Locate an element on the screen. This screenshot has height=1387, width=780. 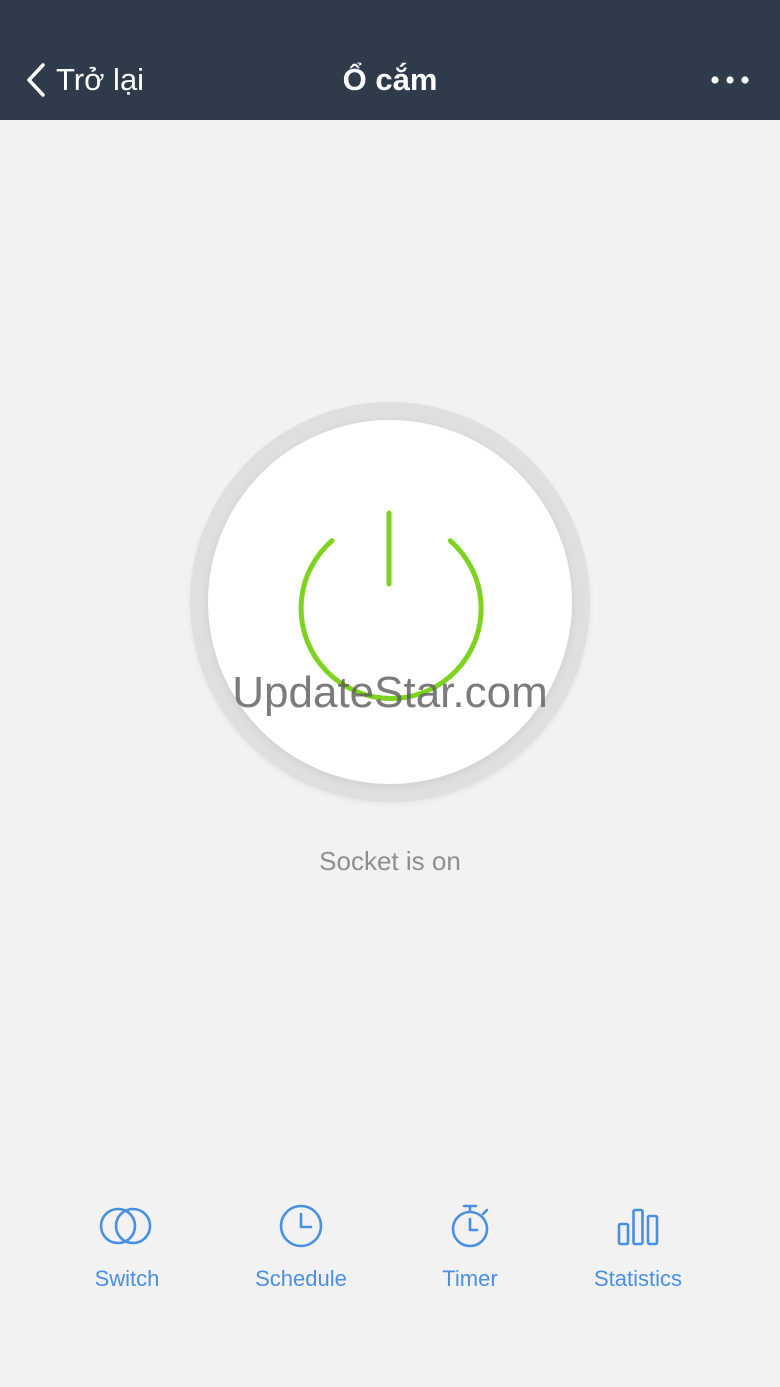
tab-schedule: Schedule is located at coordinates (301, 1251).